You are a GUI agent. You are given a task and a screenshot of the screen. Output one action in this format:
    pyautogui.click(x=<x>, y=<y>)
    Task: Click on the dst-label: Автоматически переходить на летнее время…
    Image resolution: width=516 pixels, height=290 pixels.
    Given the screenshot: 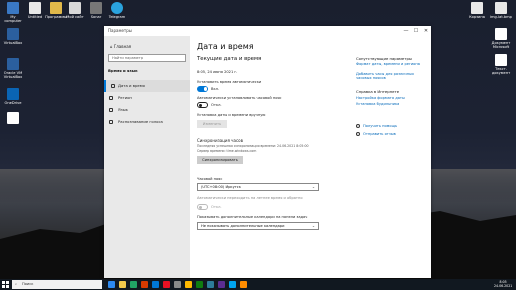 What is the action you would take?
    pyautogui.click(x=250, y=198)
    